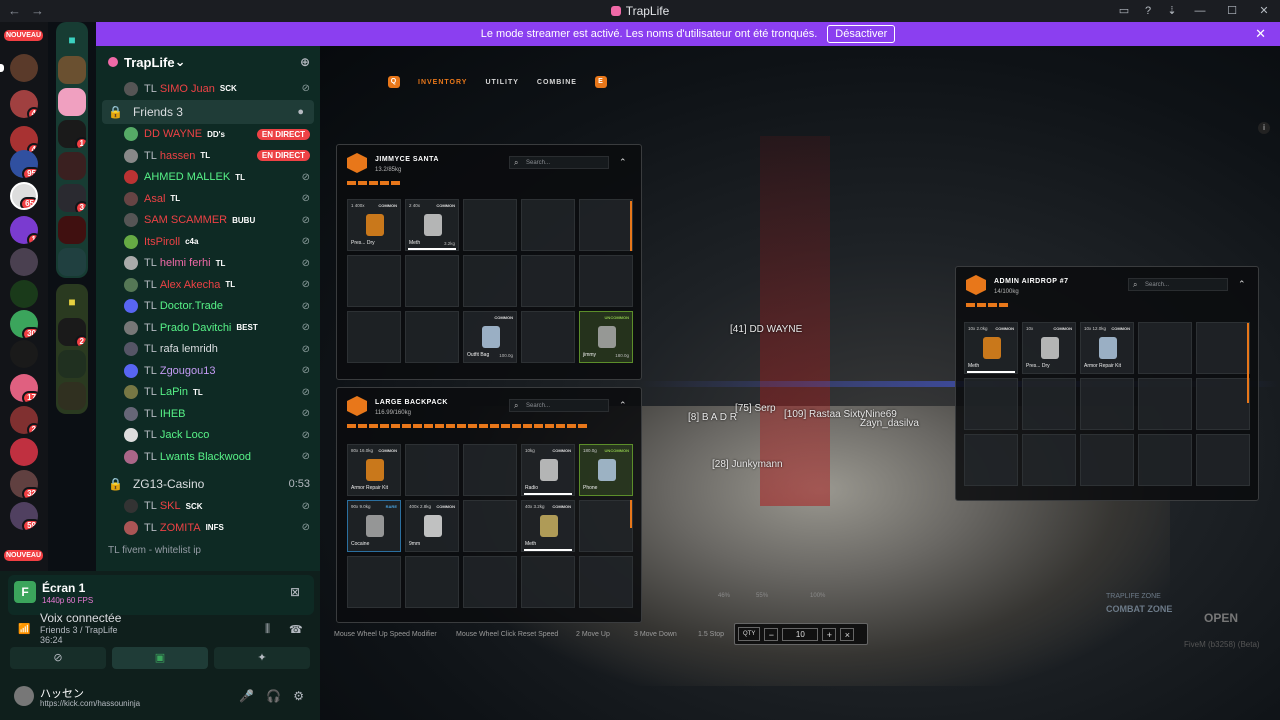 The width and height of the screenshot is (1280, 720). What do you see at coordinates (24, 388) in the screenshot?
I see `server-icon: 17` at bounding box center [24, 388].